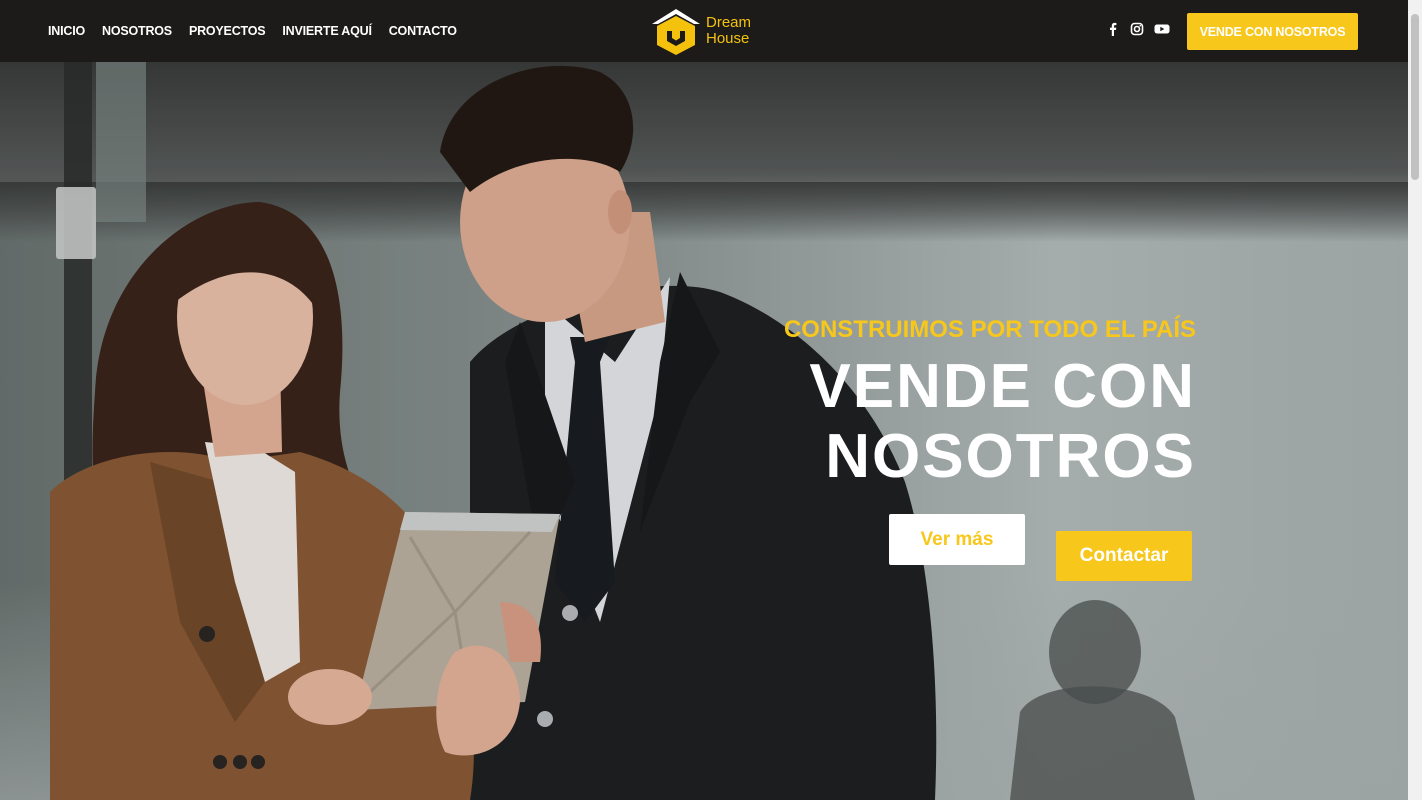  Describe the element at coordinates (1415, 97) in the screenshot. I see `scrollbar-thumb` at that location.